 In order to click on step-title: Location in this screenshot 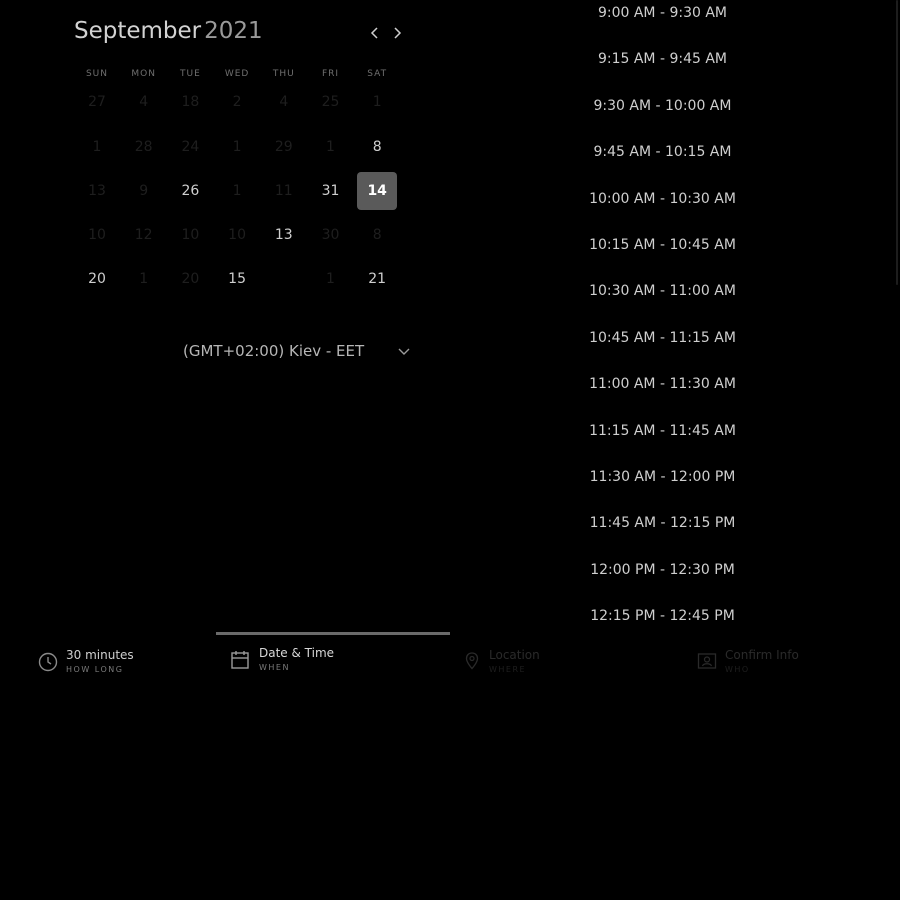, I will do `click(514, 655)`.